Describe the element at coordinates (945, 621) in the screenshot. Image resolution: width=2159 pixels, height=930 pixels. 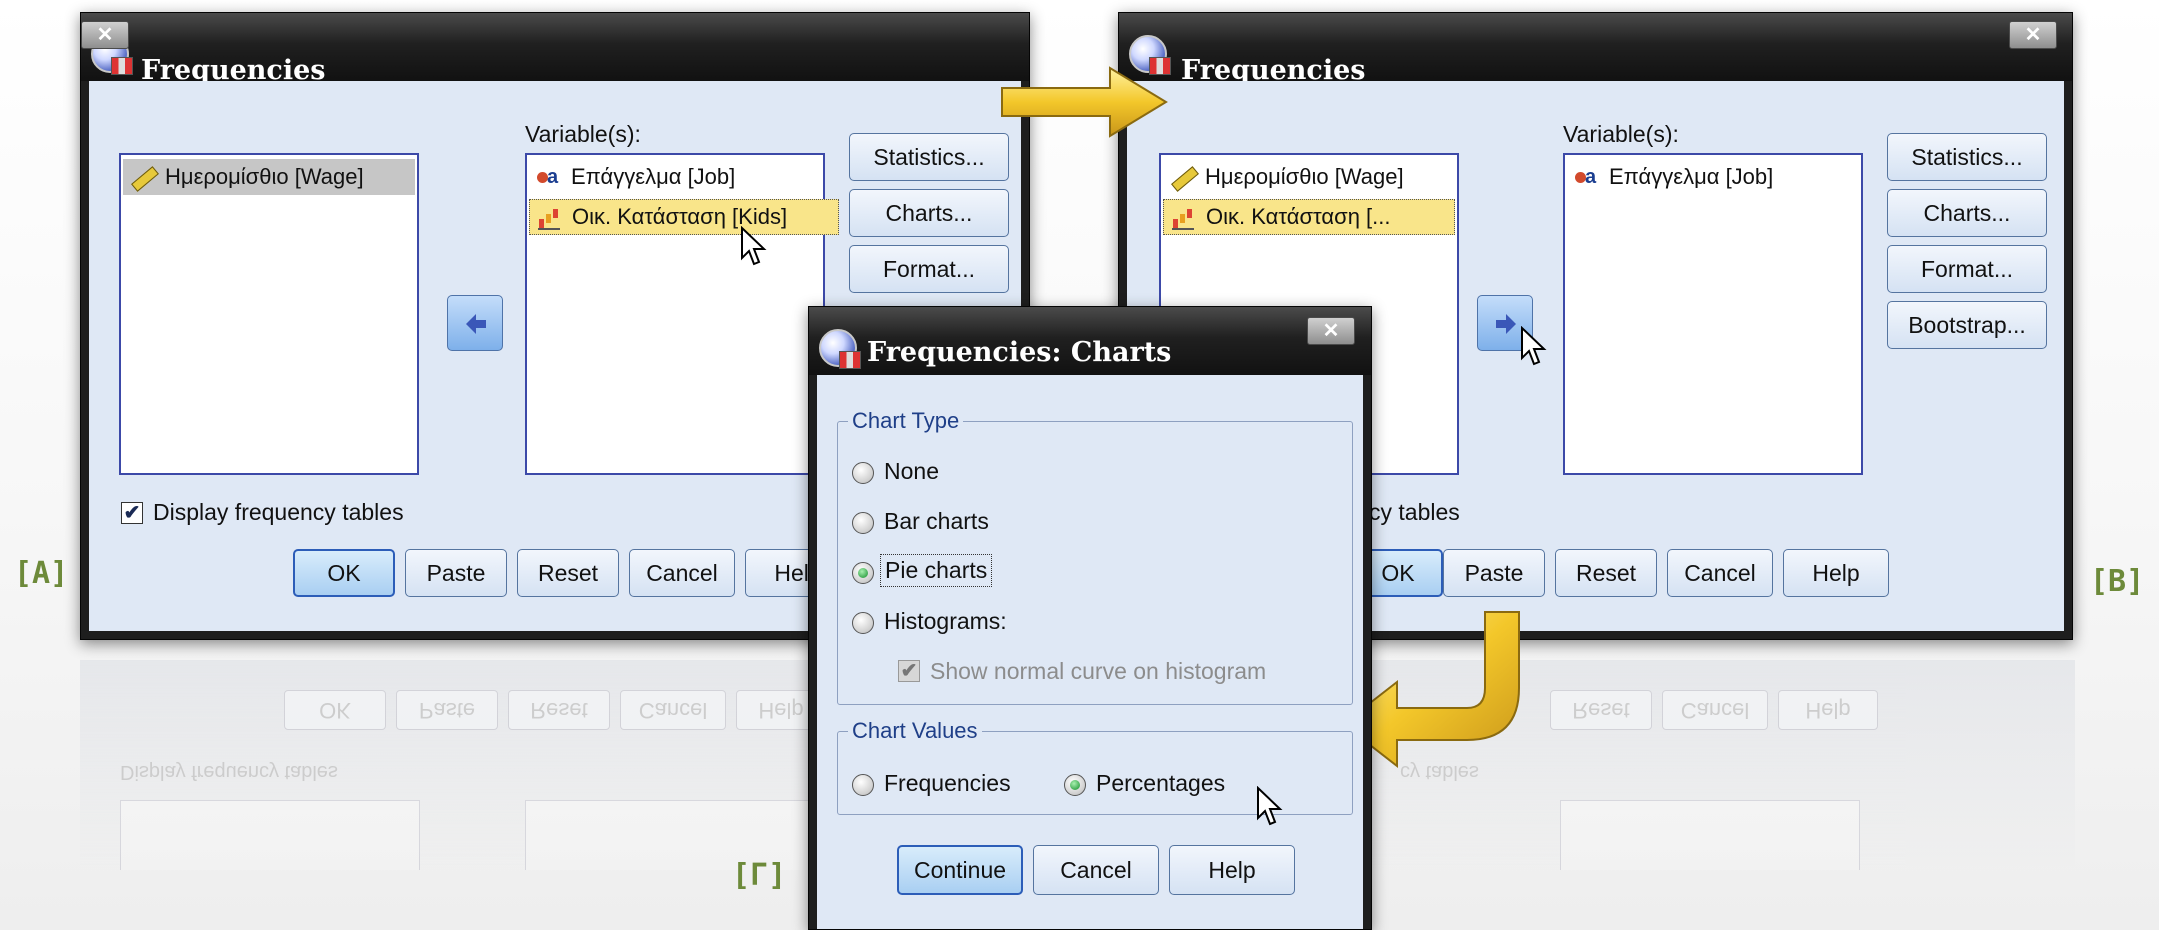
I see `radio-histograms-label: Histograms:` at that location.